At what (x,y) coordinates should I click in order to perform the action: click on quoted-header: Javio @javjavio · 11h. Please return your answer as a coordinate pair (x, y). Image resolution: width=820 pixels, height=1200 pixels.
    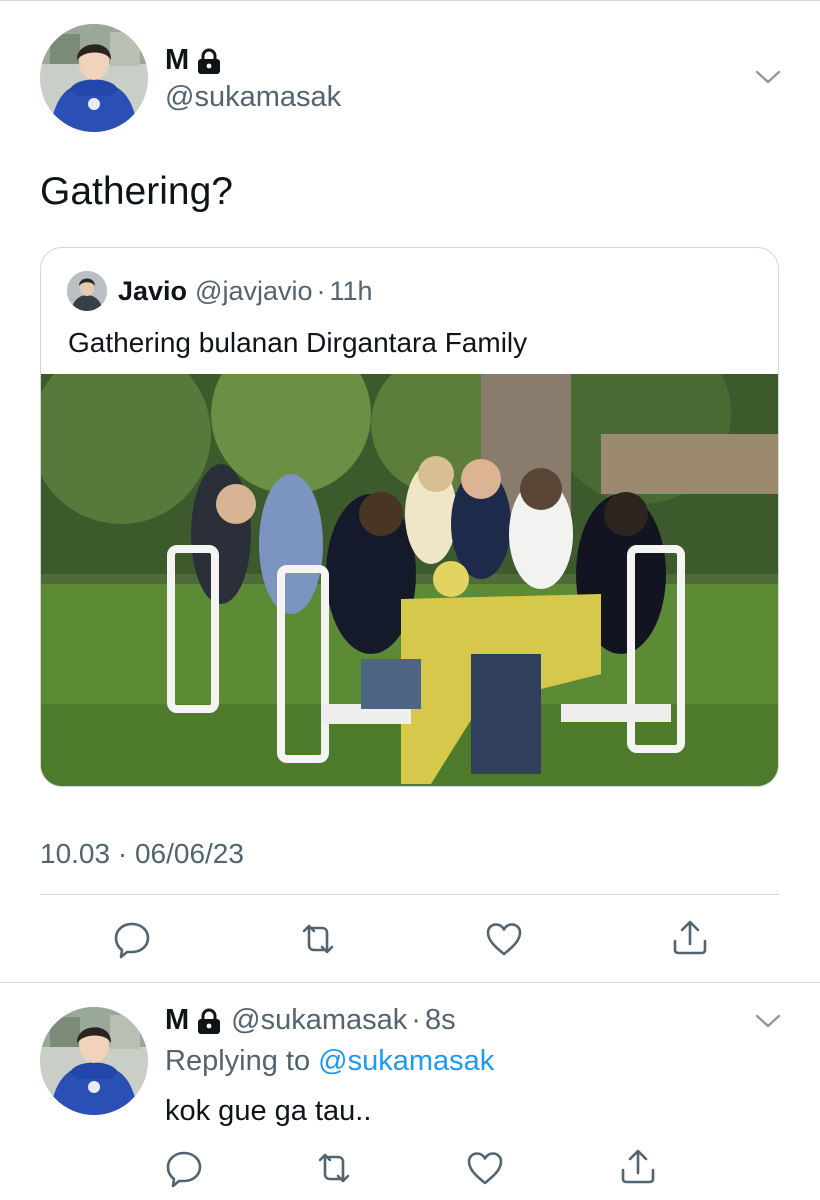
    Looking at the image, I should click on (245, 291).